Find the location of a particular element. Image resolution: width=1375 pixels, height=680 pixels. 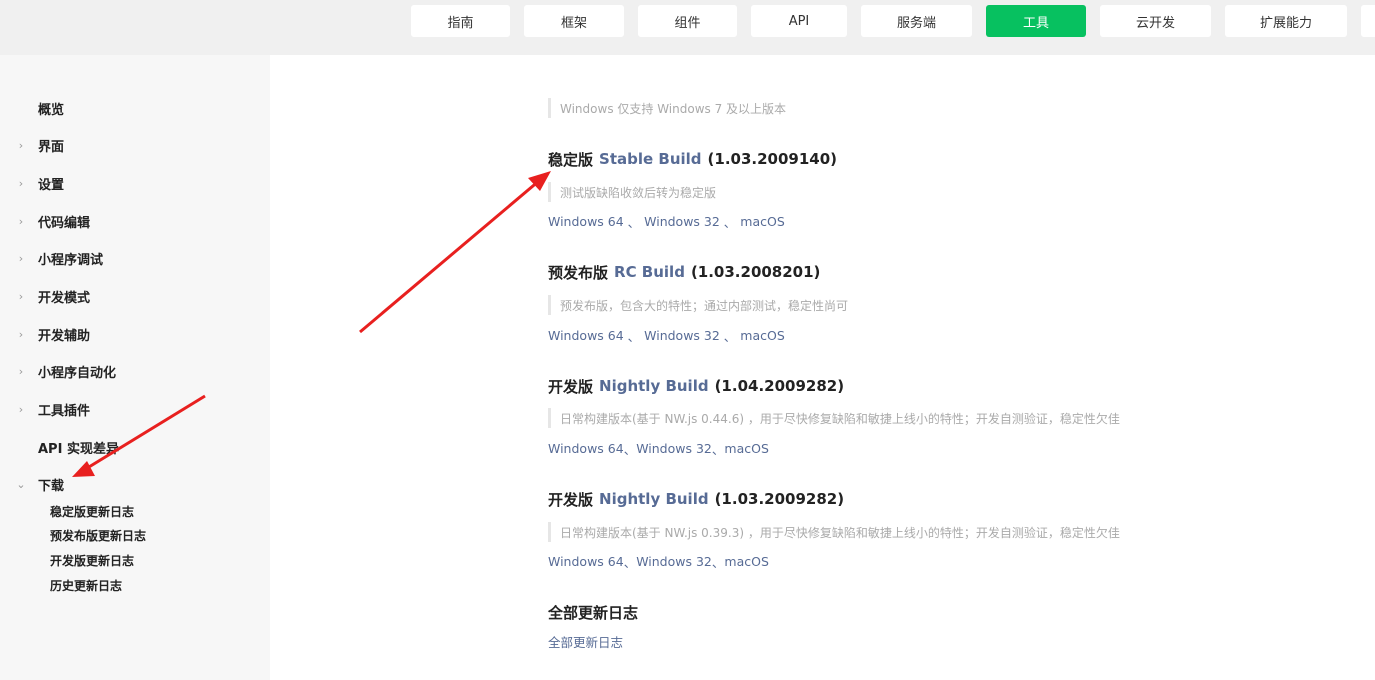

rc-build-links: Windows 64 、 Windows 32 、 macOS is located at coordinates (666, 335).